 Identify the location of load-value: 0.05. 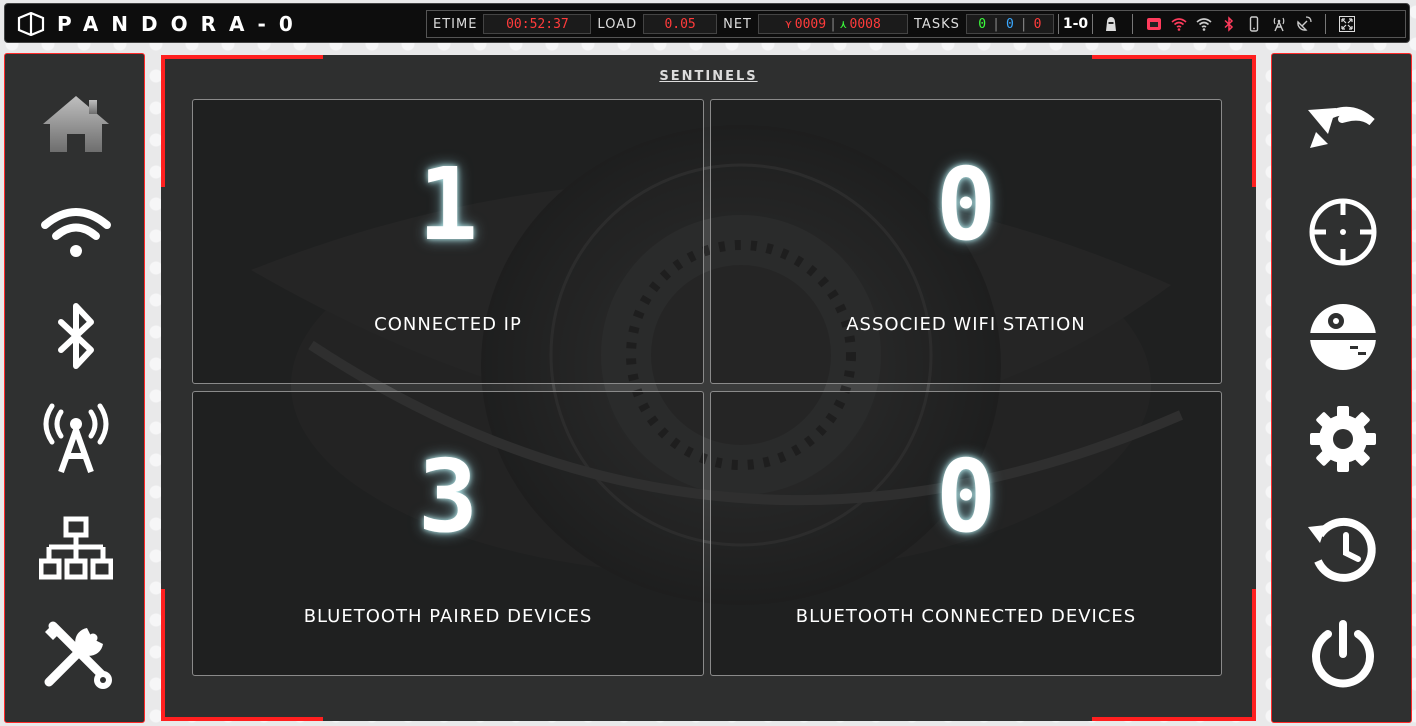
(680, 24).